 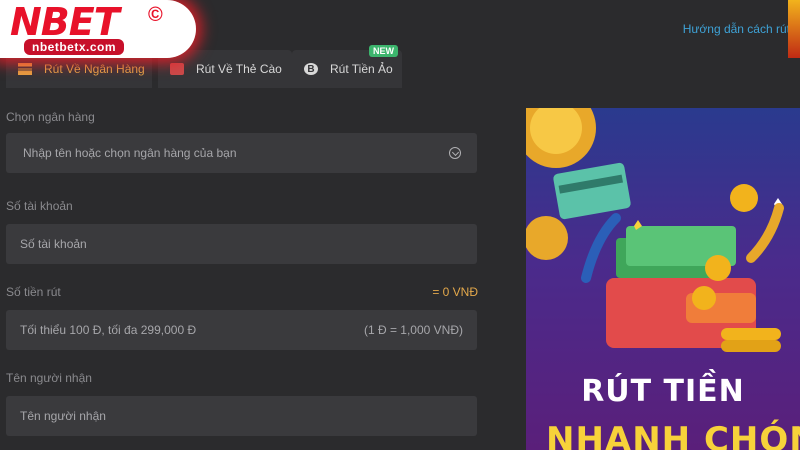 I want to click on tab-label: Rút Về Ngân Hàng, so click(x=94, y=69).